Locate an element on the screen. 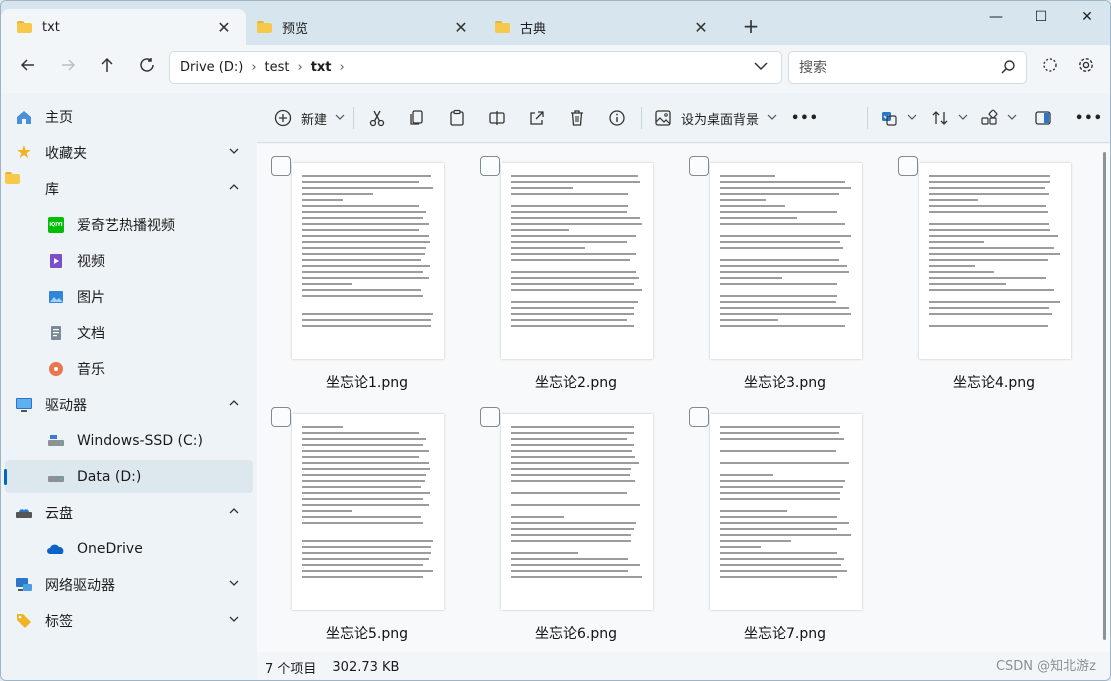 This screenshot has height=681, width=1111. back-button is located at coordinates (28, 69).